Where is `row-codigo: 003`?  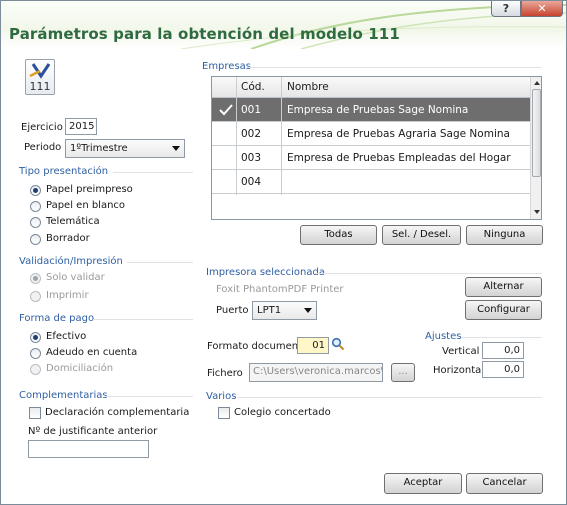
row-codigo: 003 is located at coordinates (251, 158).